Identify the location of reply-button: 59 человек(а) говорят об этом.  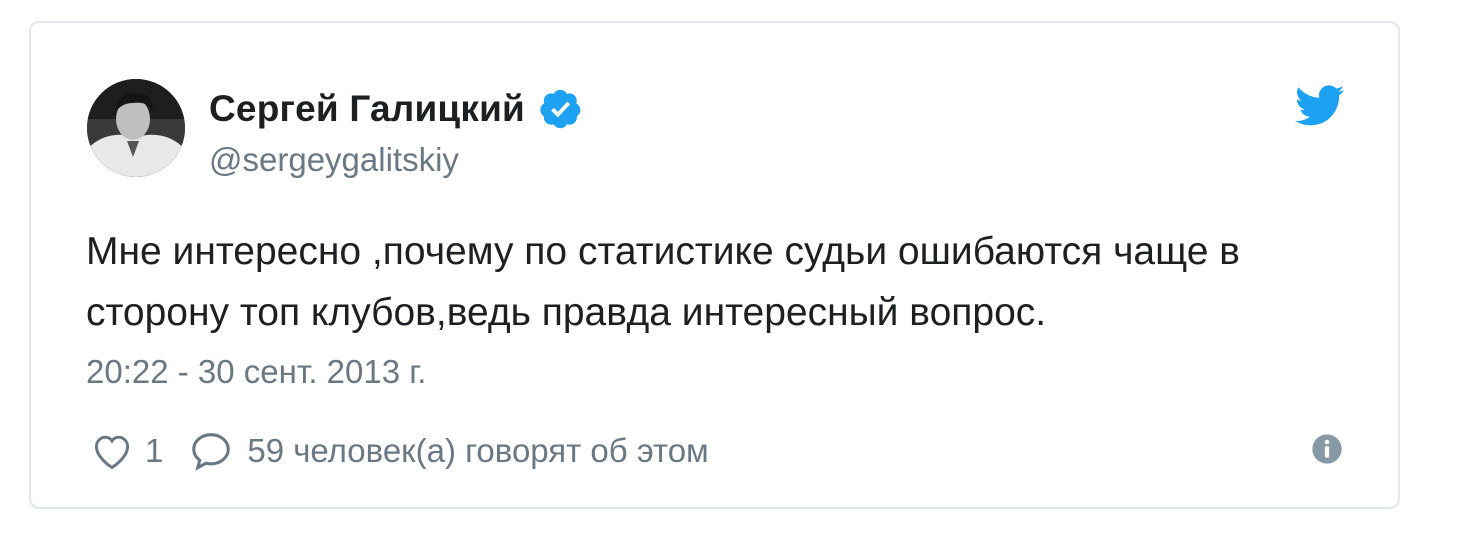
(448, 451).